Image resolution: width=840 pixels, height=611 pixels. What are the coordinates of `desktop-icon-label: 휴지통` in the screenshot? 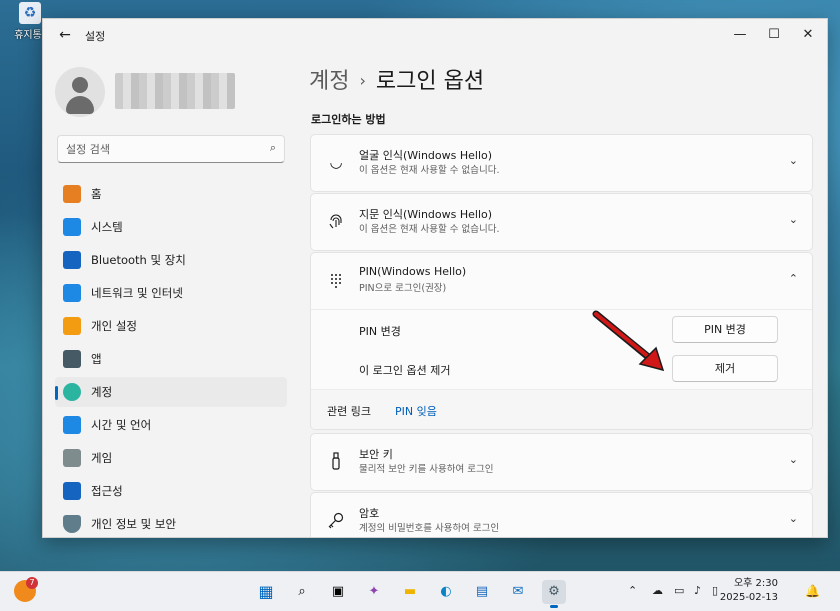 It's located at (28, 35).